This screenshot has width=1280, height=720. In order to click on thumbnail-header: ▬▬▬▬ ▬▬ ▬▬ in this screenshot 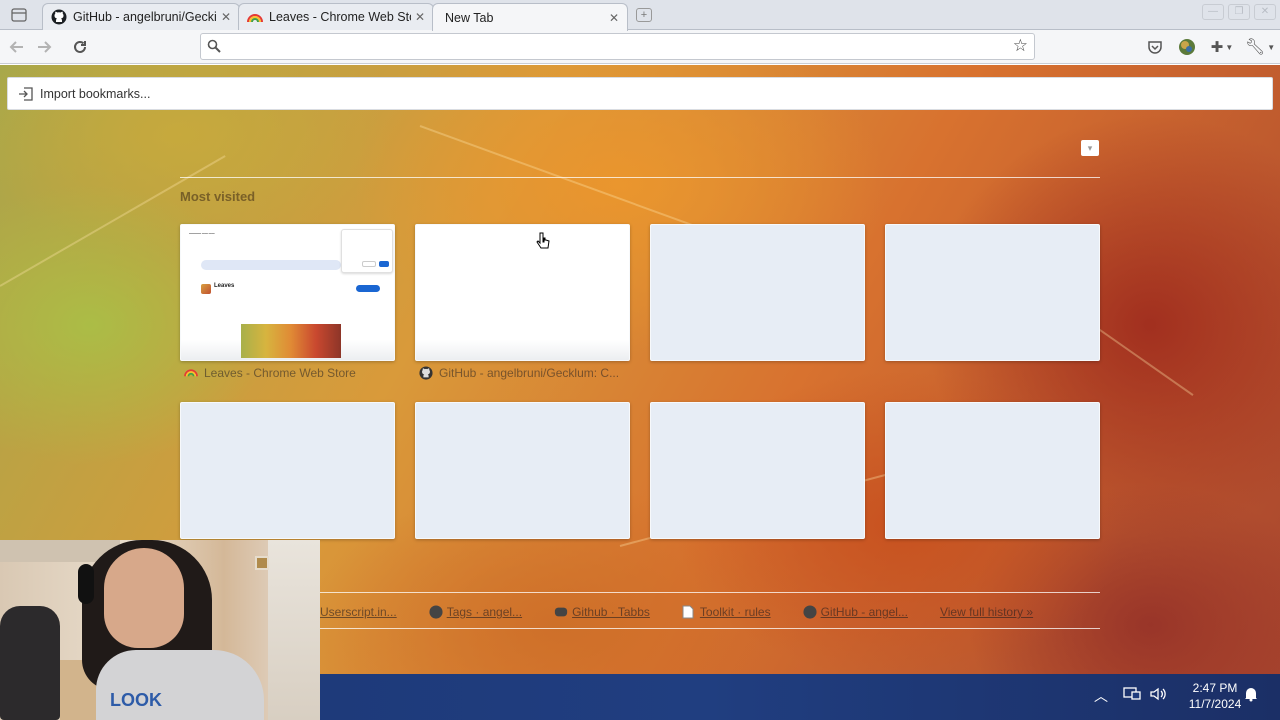, I will do `click(202, 233)`.